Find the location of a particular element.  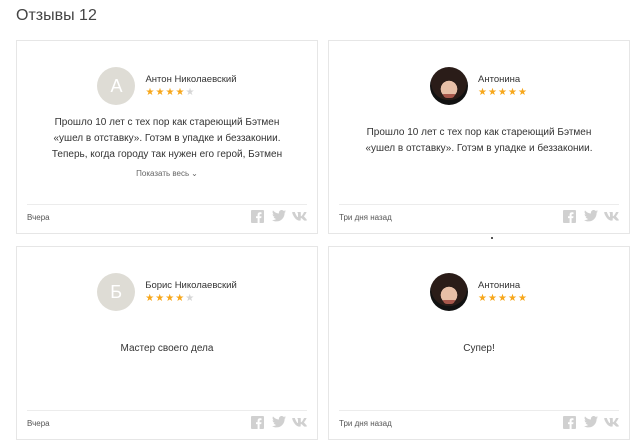

page-title: Отзывы 12 is located at coordinates (56, 15).